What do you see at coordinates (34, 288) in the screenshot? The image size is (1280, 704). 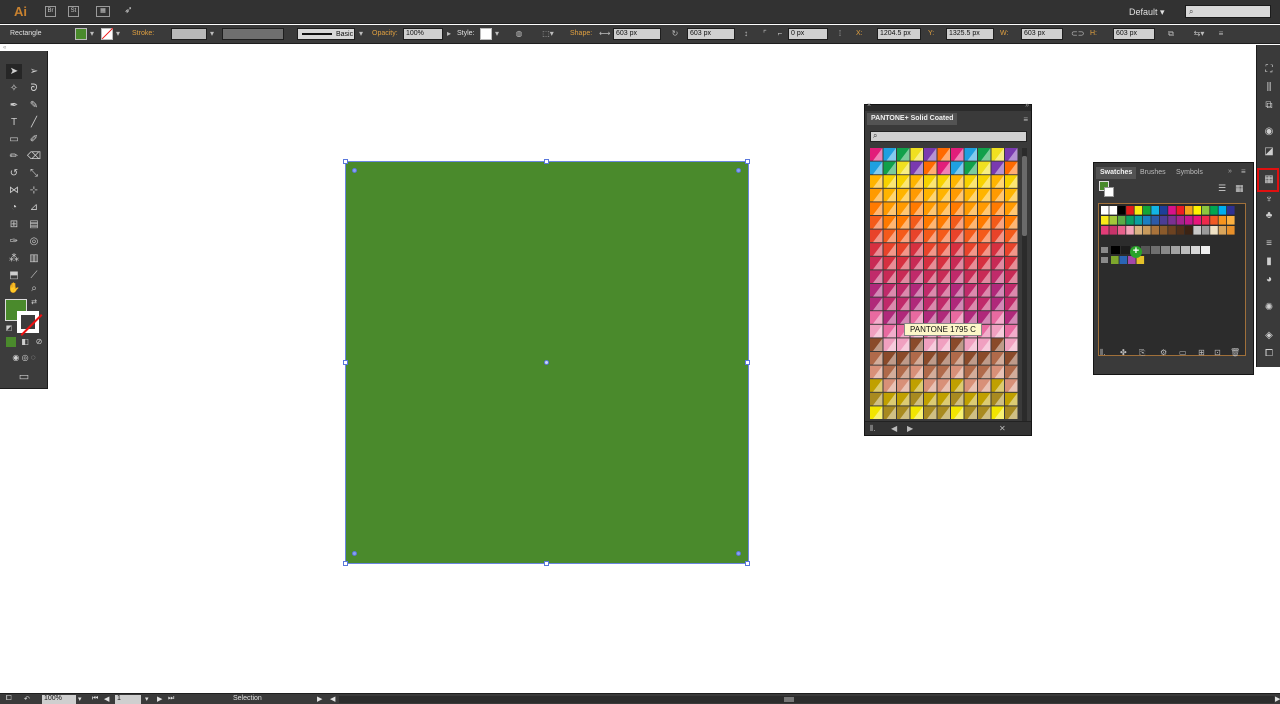 I see `zoom-tool-icon: ⌕` at bounding box center [34, 288].